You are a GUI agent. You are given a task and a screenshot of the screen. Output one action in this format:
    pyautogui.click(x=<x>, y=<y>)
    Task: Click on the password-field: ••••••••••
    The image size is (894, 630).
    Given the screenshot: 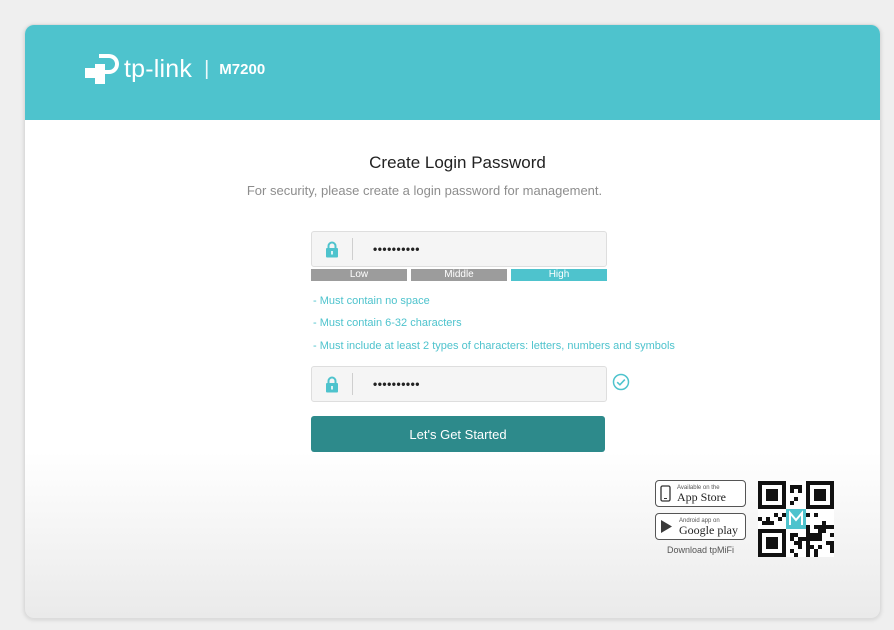 What is the action you would take?
    pyautogui.click(x=459, y=249)
    